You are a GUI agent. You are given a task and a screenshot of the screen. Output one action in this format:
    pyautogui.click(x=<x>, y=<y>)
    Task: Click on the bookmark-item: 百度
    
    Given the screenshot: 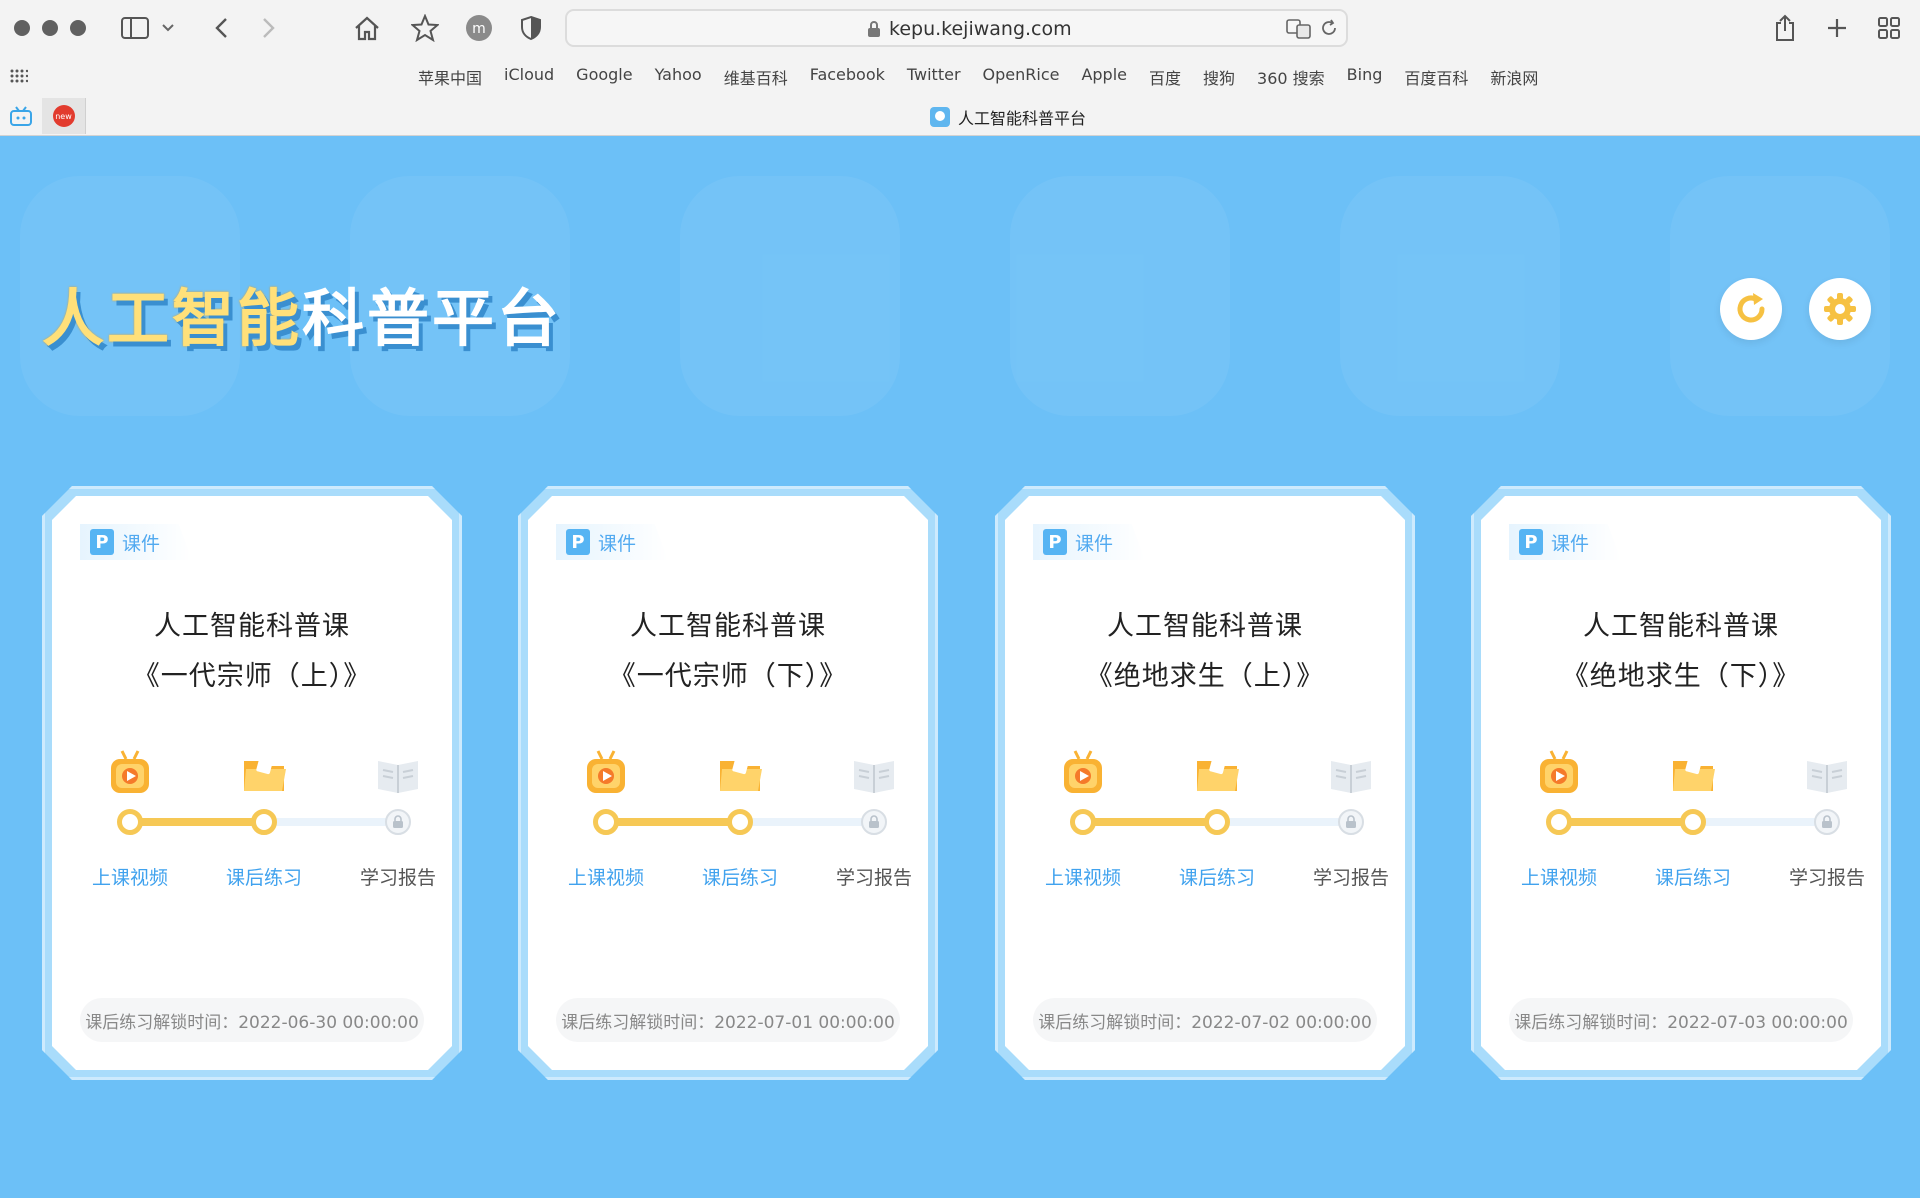 What is the action you would take?
    pyautogui.click(x=1165, y=77)
    